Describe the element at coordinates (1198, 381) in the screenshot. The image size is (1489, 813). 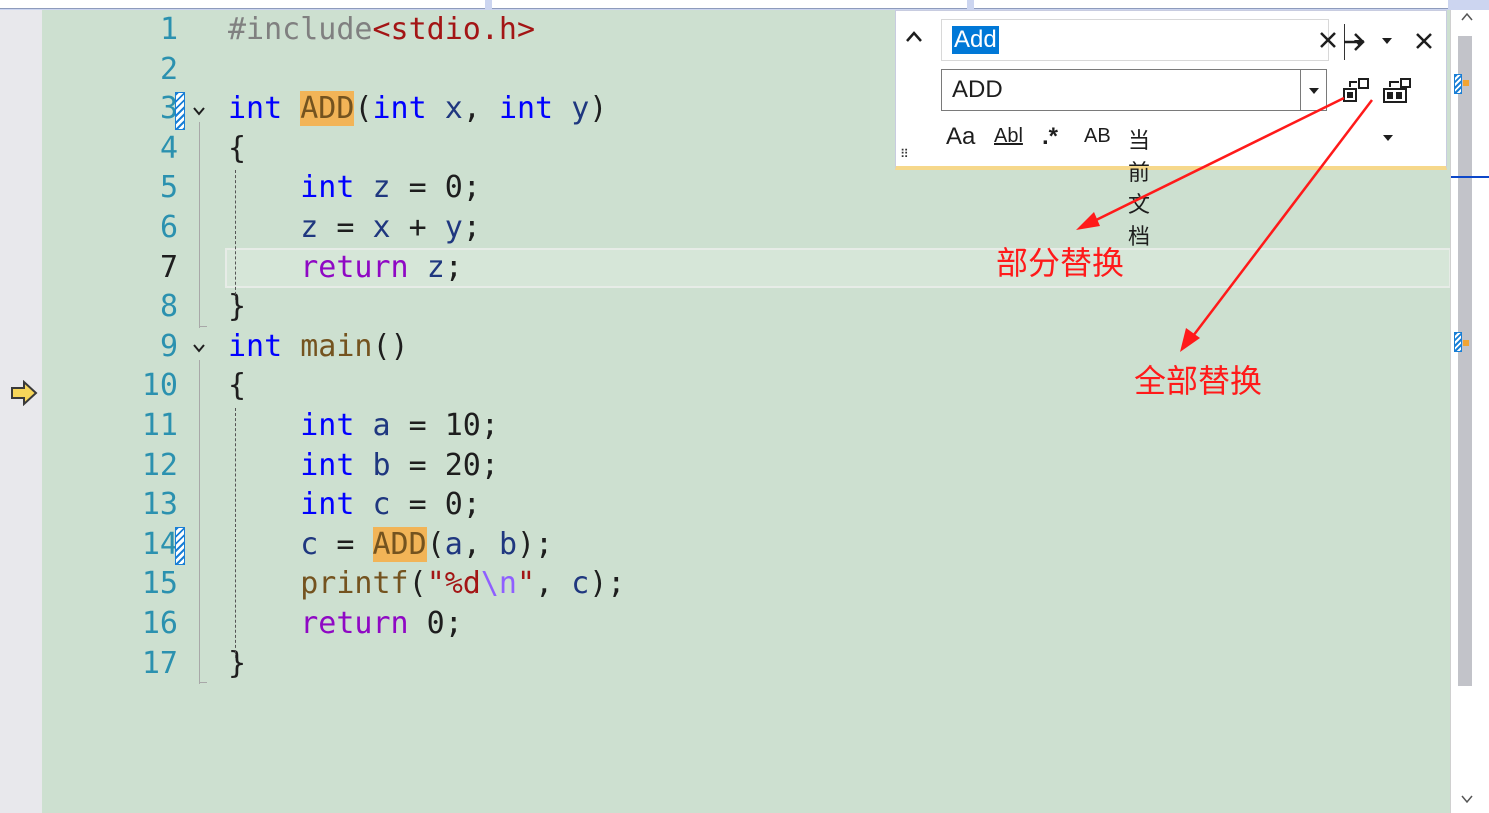
I see `replace-all-annotation: 全部替换` at that location.